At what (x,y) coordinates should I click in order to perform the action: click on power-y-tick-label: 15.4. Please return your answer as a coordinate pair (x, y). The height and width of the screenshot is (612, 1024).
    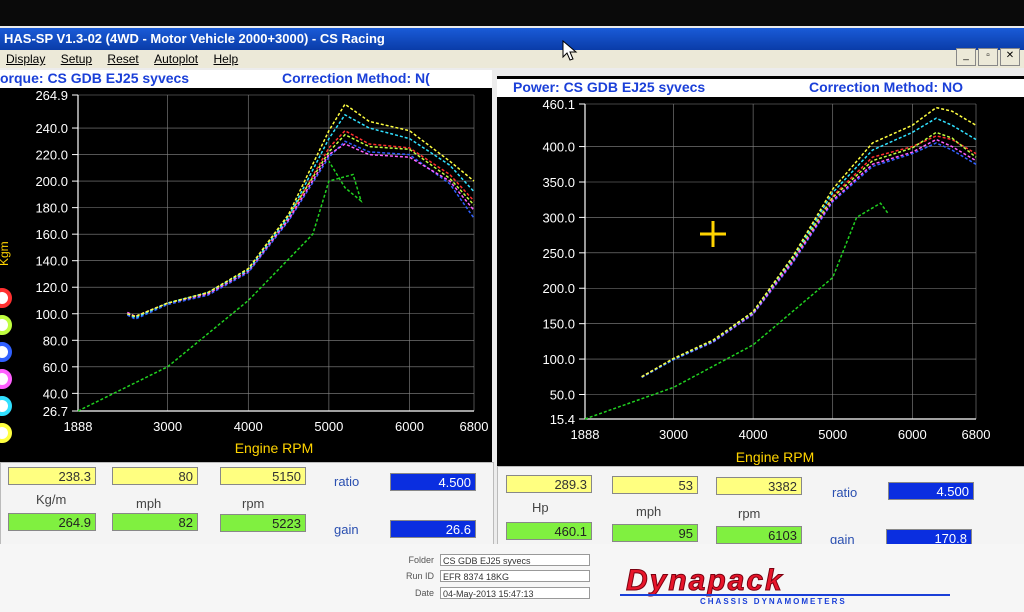
    Looking at the image, I should click on (562, 419).